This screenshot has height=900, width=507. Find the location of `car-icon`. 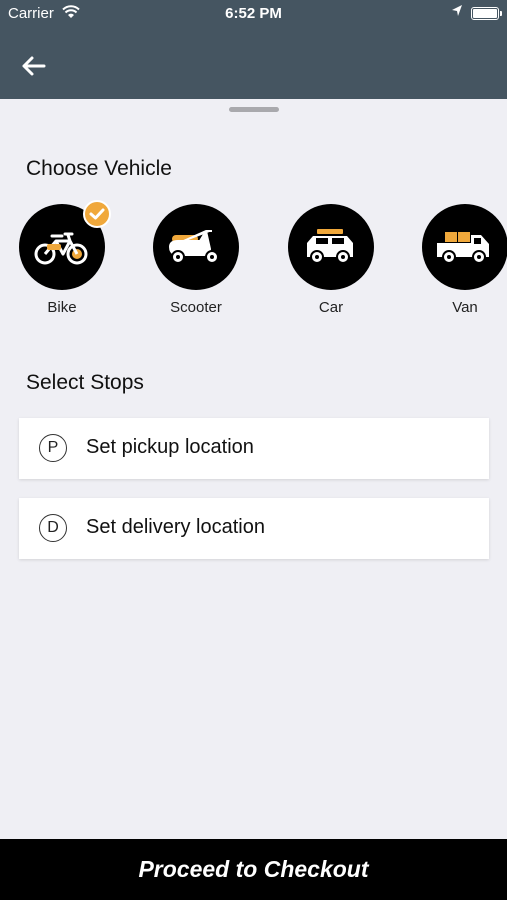

car-icon is located at coordinates (330, 246).